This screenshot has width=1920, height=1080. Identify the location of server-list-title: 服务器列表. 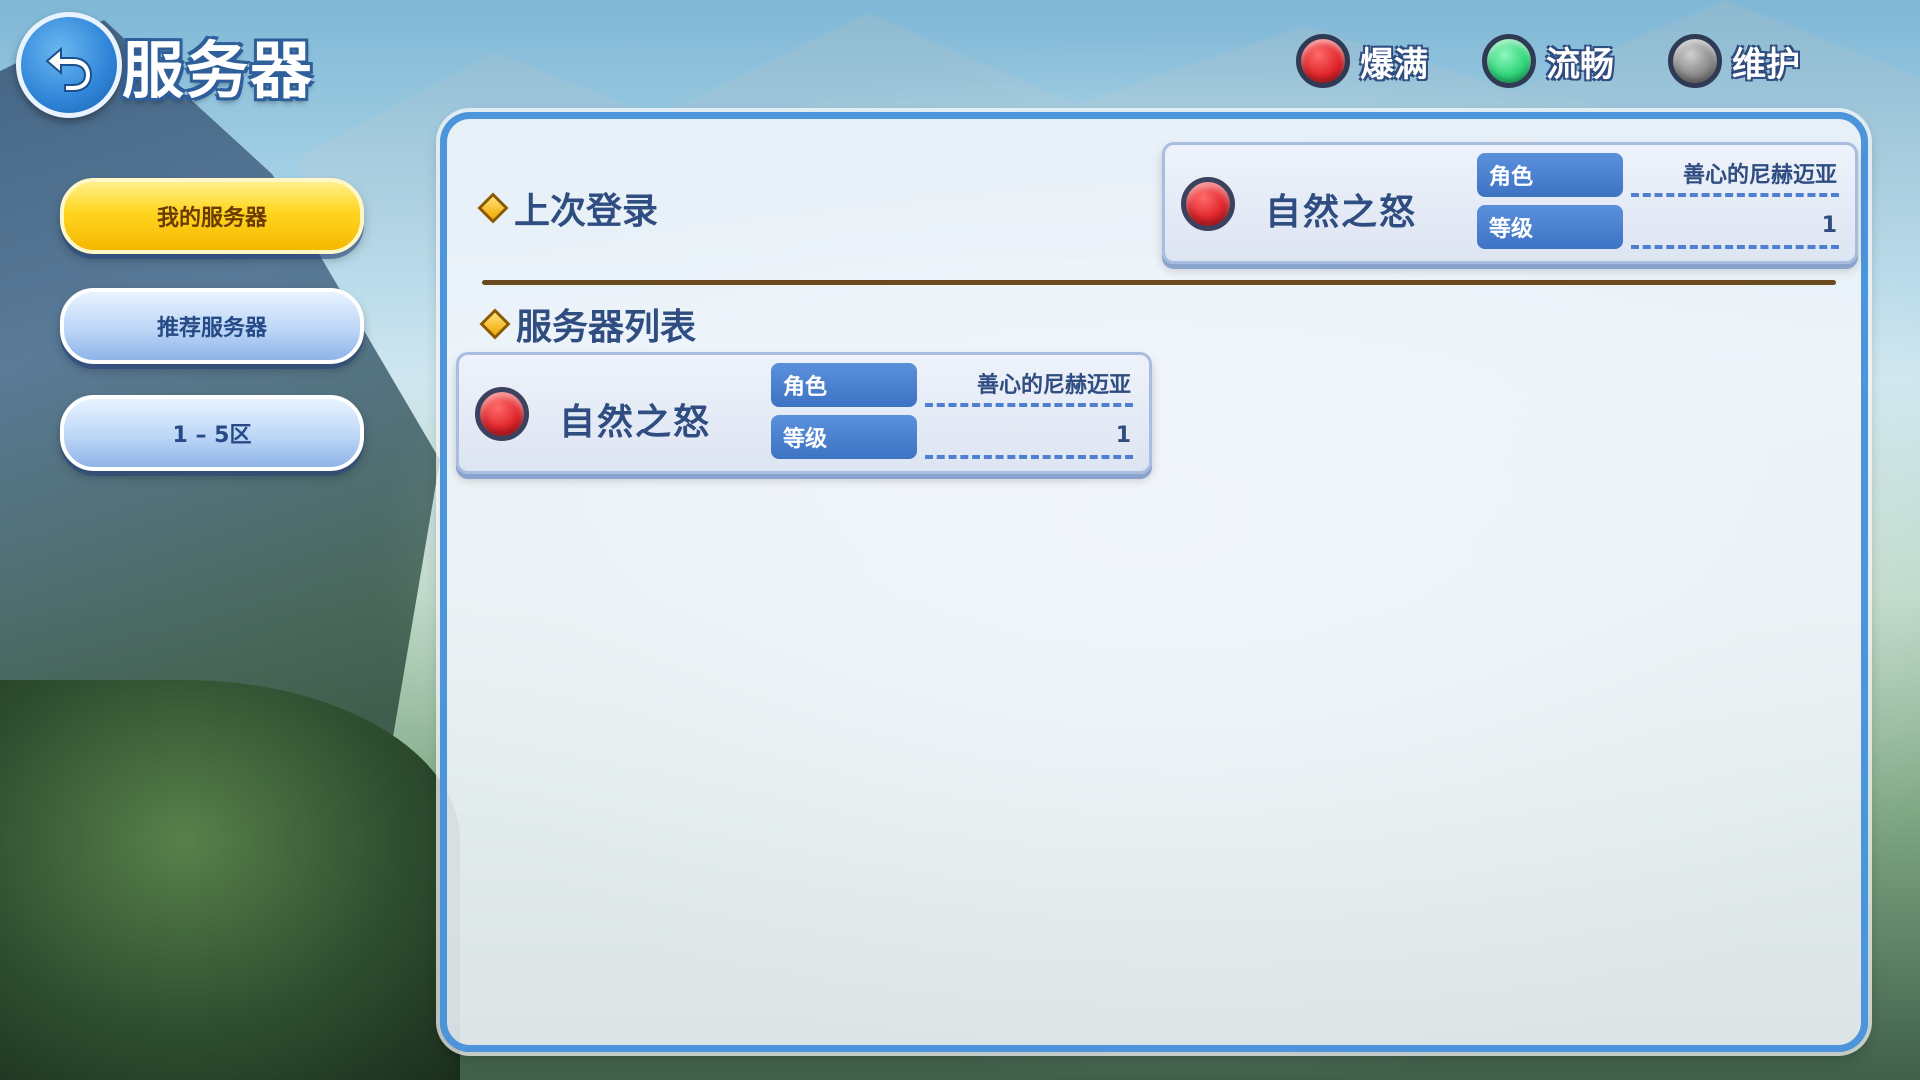
(606, 327).